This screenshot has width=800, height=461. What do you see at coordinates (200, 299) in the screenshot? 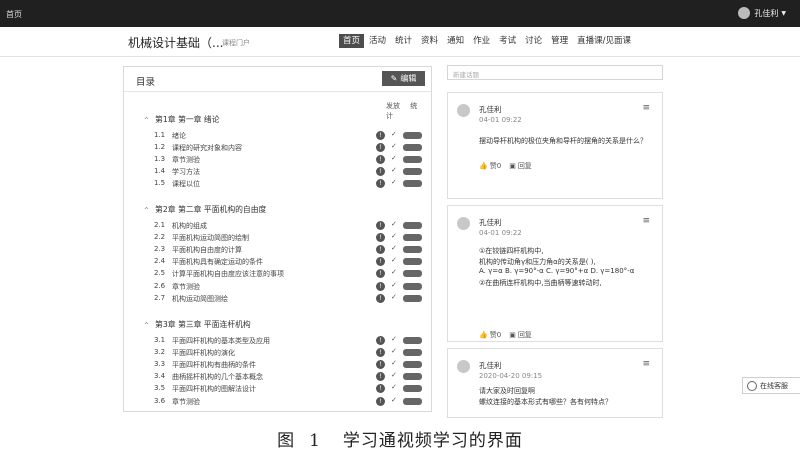
I see `lesson-title: 机构运动简图测绘` at bounding box center [200, 299].